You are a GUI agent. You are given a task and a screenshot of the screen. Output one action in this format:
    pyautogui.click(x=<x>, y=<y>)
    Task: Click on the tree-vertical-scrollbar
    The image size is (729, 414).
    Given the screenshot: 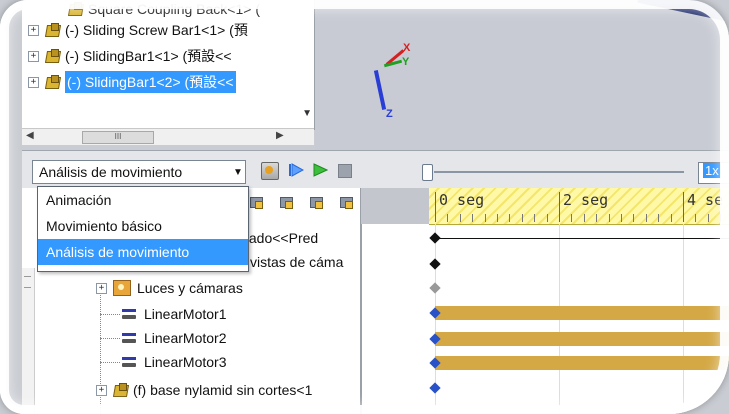 What is the action you would take?
    pyautogui.click(x=28, y=341)
    